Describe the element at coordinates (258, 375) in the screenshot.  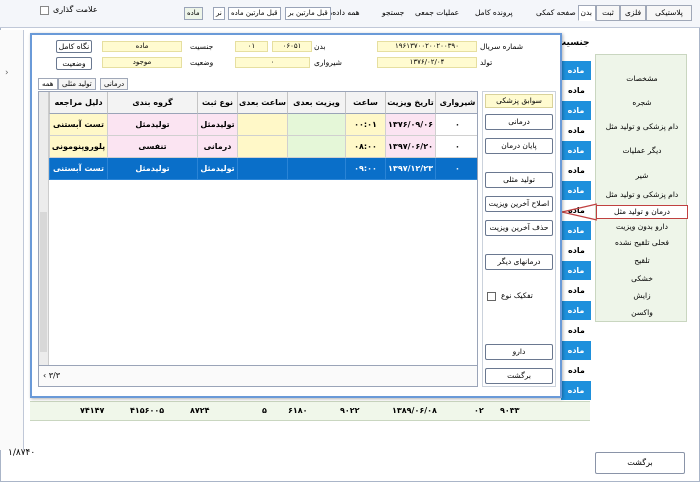
I see `table-footer: ‹ ۳/۳` at that location.